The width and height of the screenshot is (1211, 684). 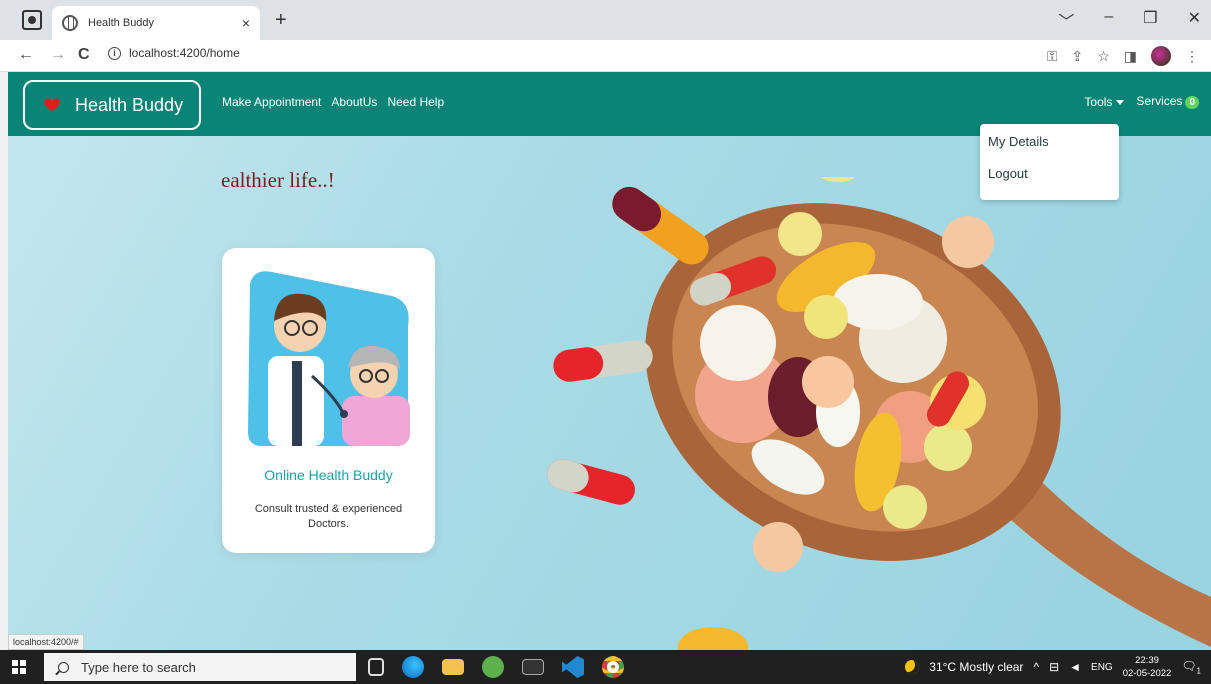 What do you see at coordinates (19, 667) in the screenshot?
I see `windows-start-icon` at bounding box center [19, 667].